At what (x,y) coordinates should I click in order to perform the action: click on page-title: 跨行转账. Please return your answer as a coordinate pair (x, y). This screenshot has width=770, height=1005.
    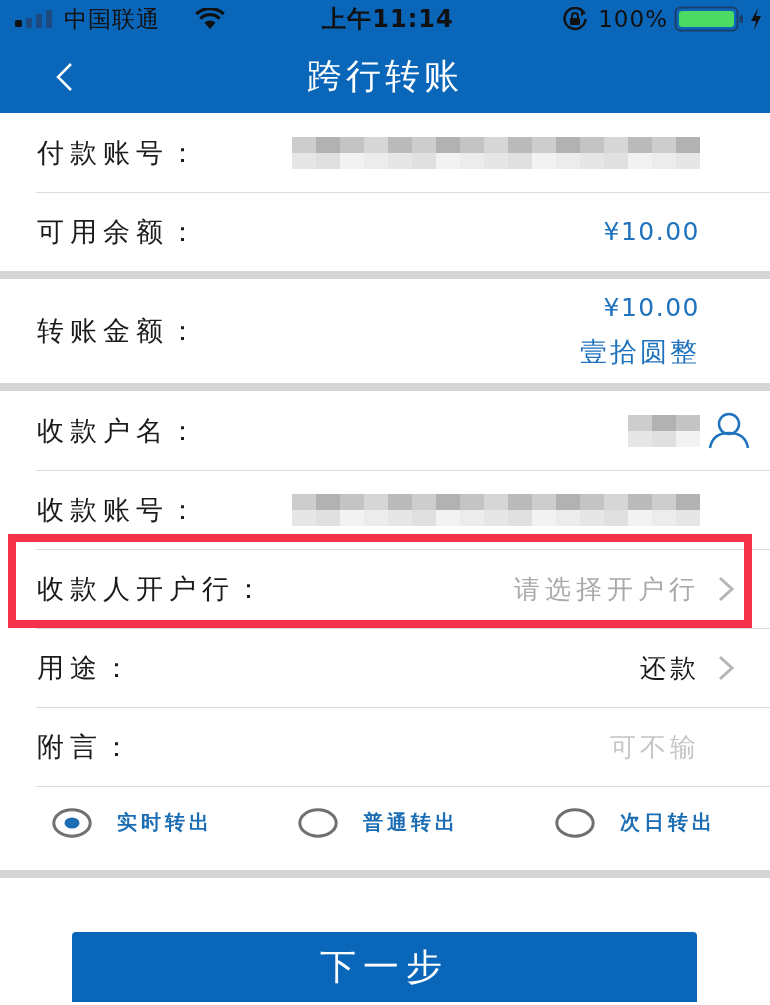
    Looking at the image, I should click on (385, 76).